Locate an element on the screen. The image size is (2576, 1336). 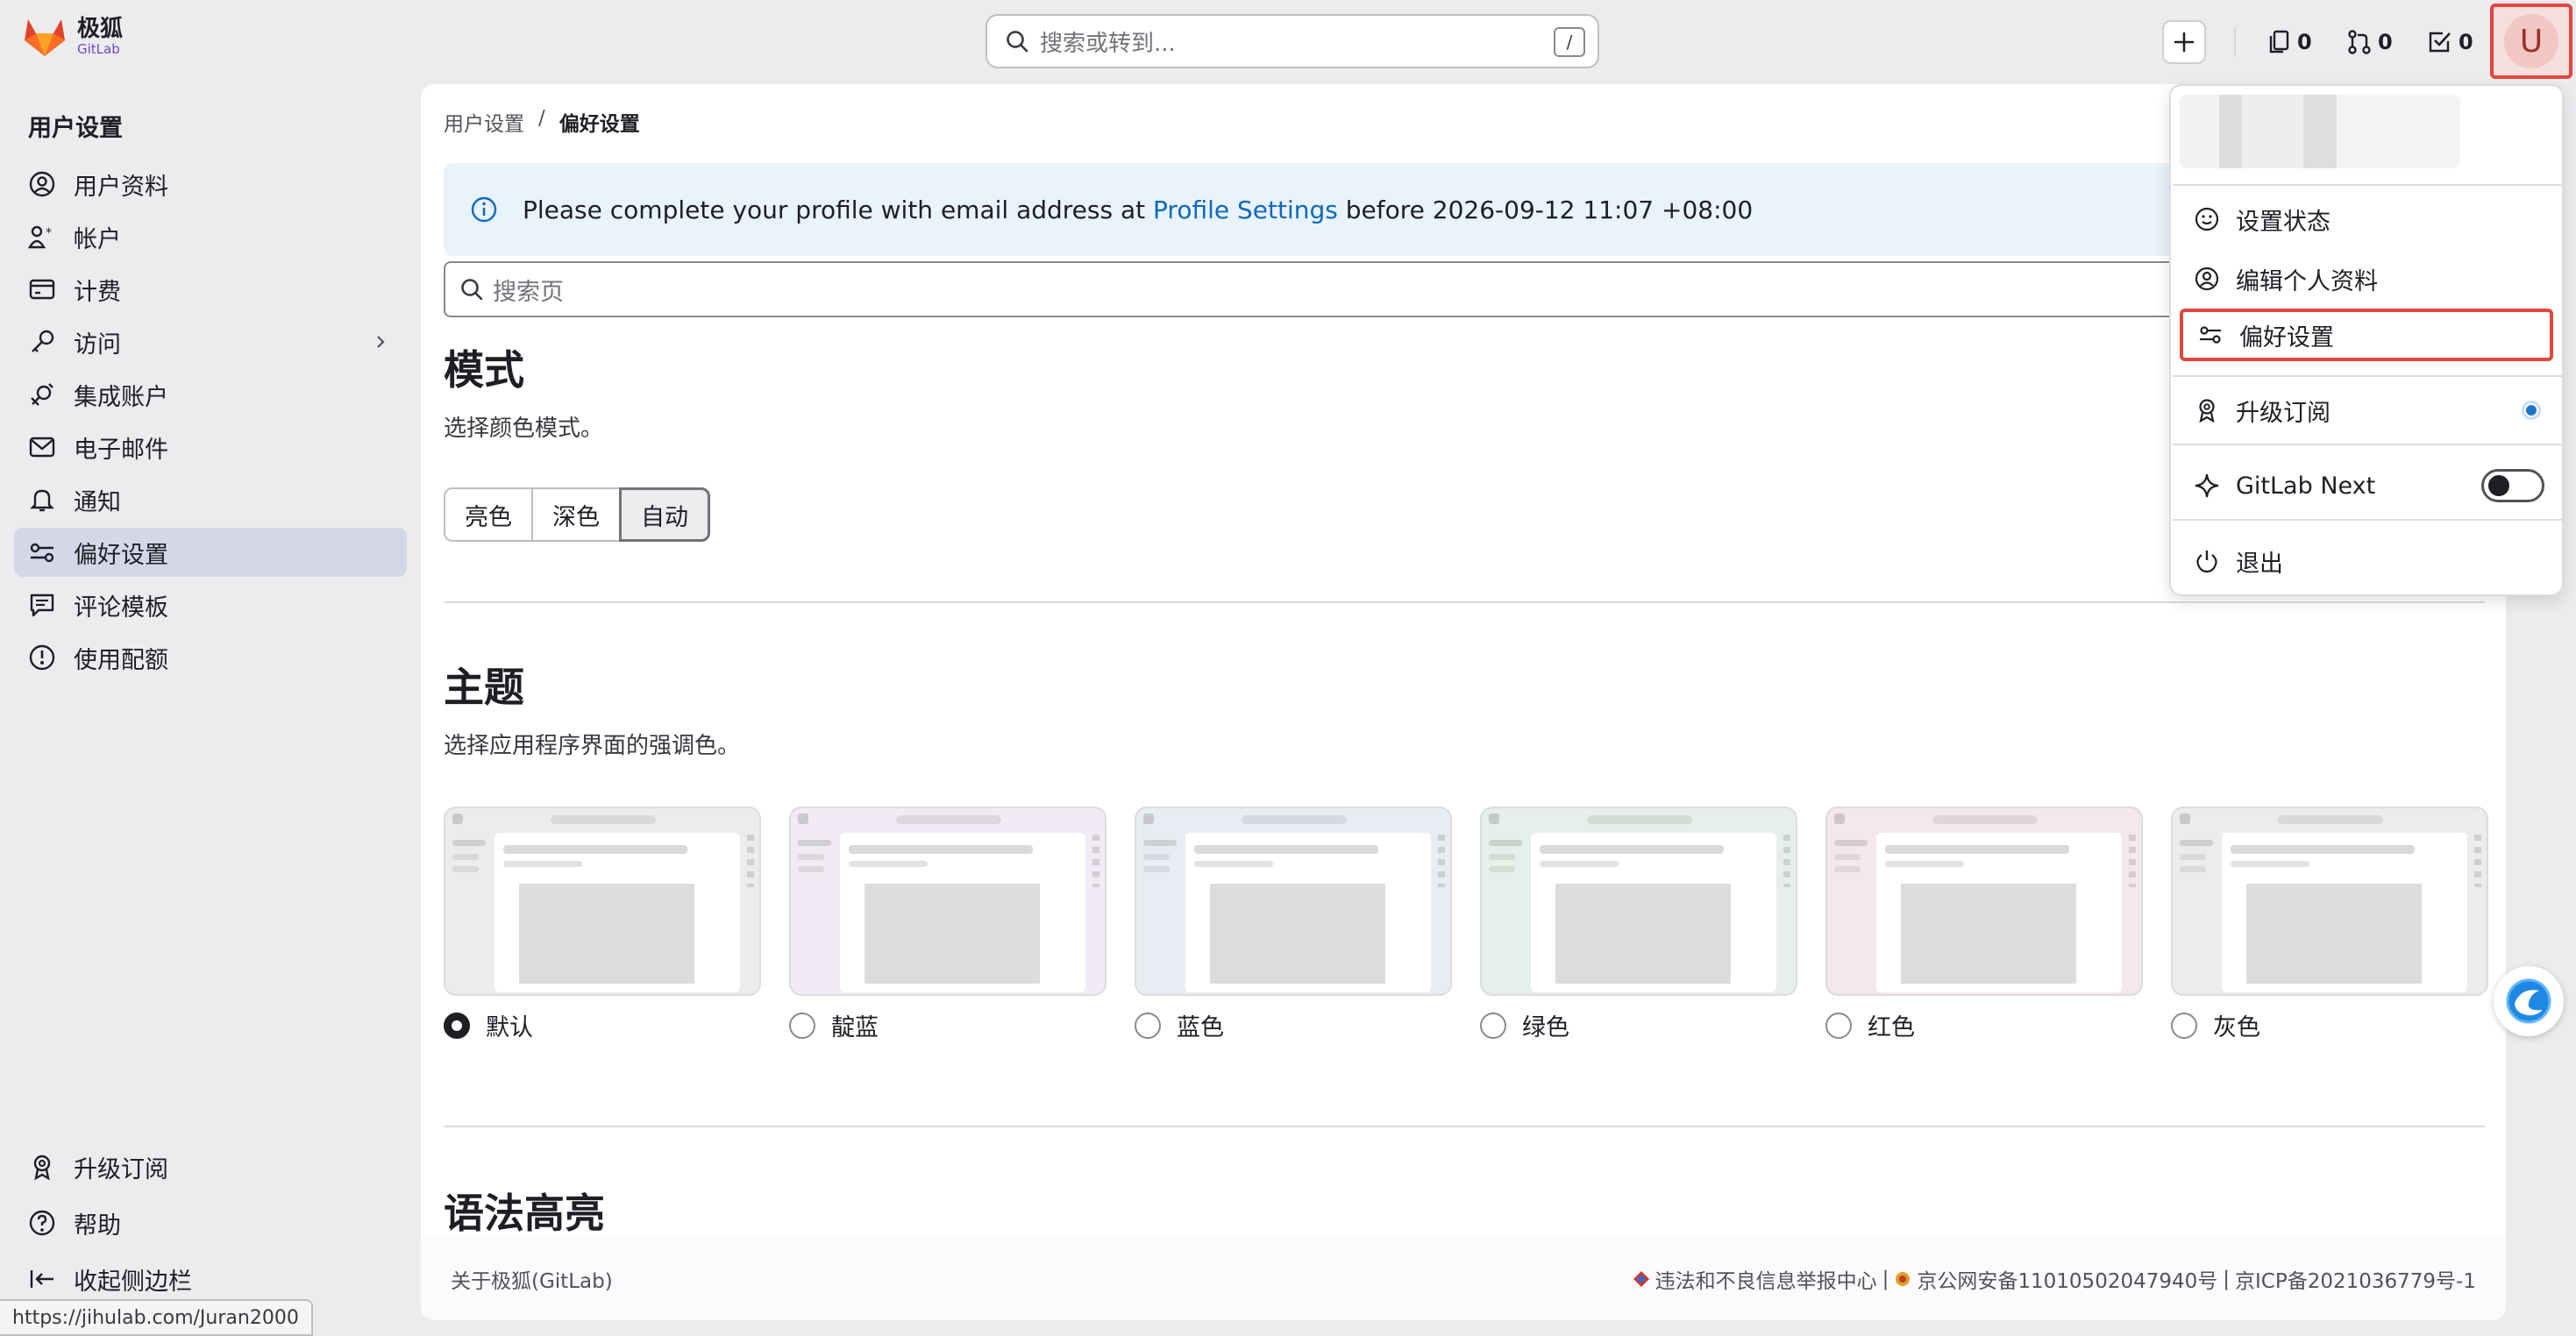
profile-settings-link: Profile Settings is located at coordinates (1245, 209).